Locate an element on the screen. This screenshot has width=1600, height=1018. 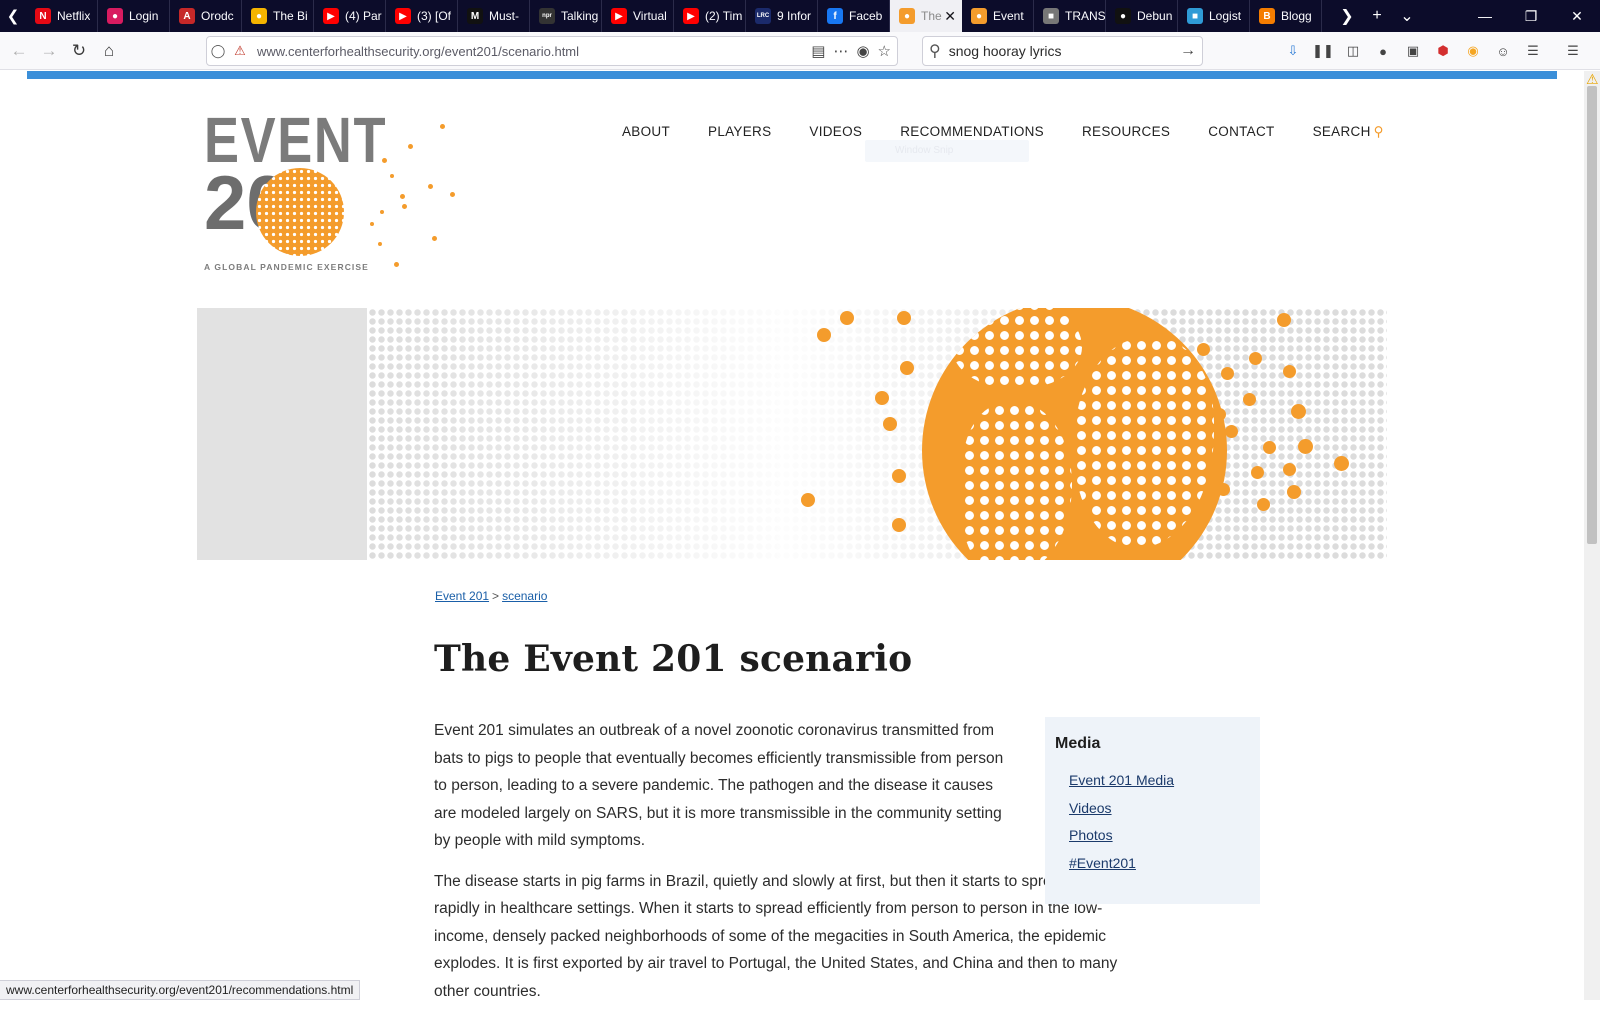
browser-tab: ▶ (2) Tim is located at coordinates (710, 16).